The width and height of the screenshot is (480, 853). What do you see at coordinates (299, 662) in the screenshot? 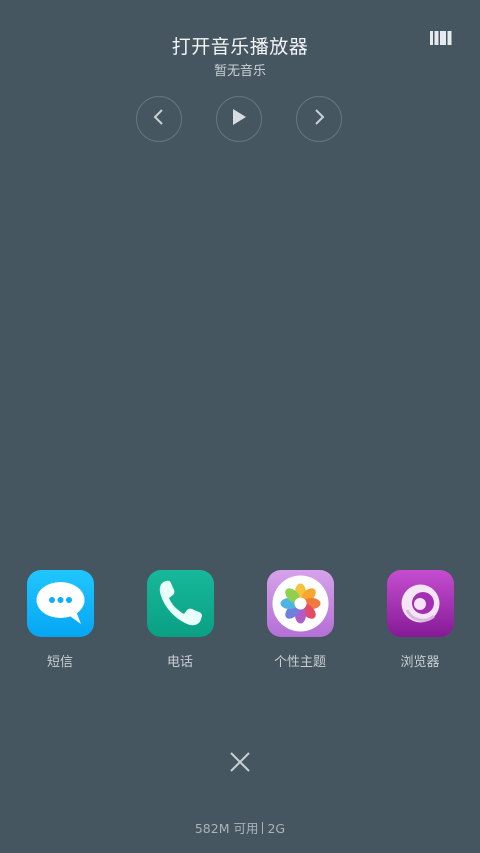
I see `recent-app-label: 个性主题` at bounding box center [299, 662].